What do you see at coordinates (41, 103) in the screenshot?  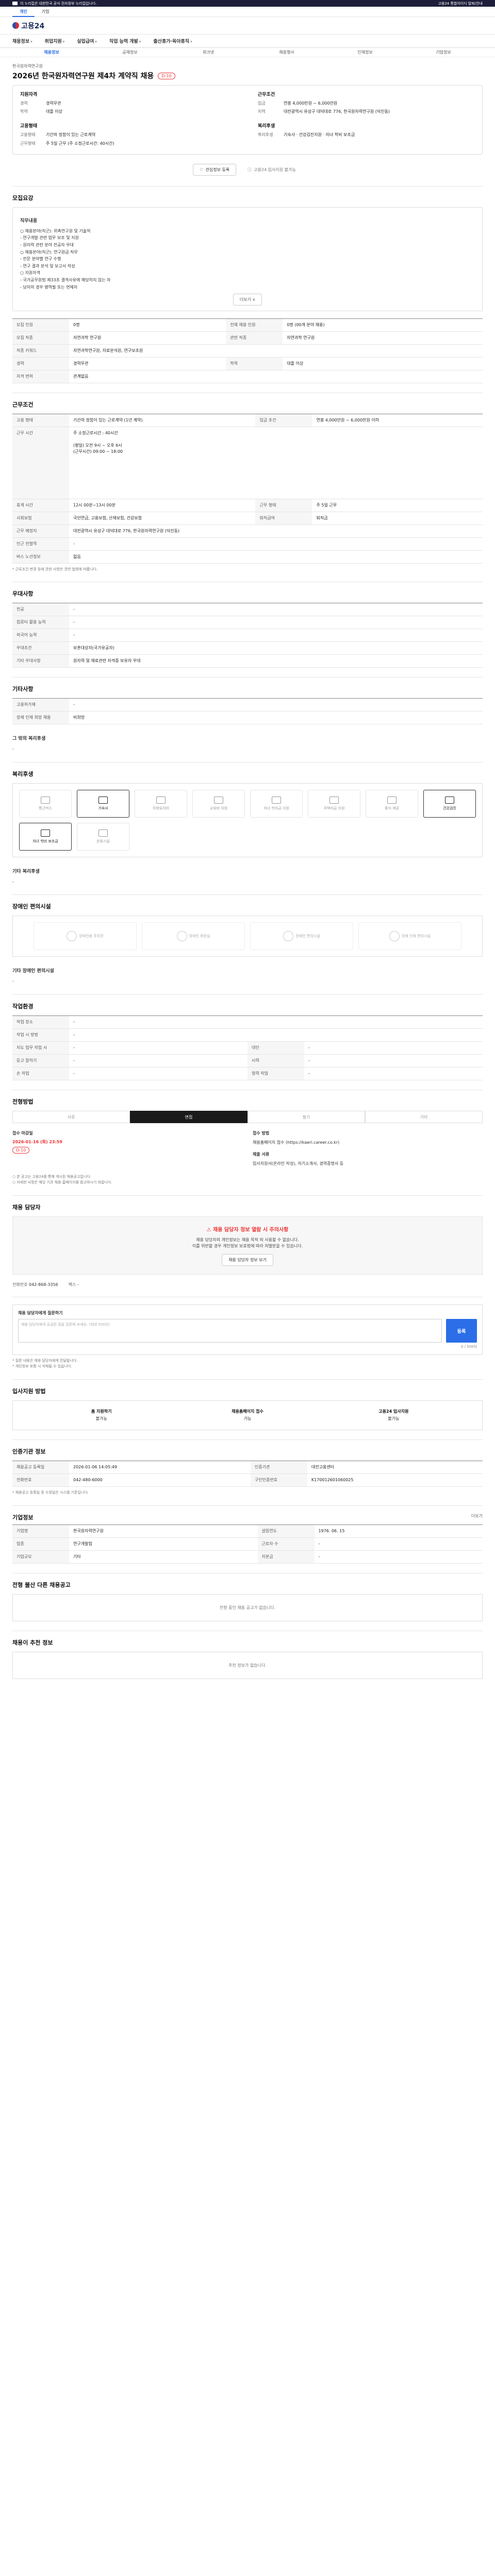 I see `summary-qualification: 지원자격 경력 경력무관 학력 대졸 이상` at bounding box center [41, 103].